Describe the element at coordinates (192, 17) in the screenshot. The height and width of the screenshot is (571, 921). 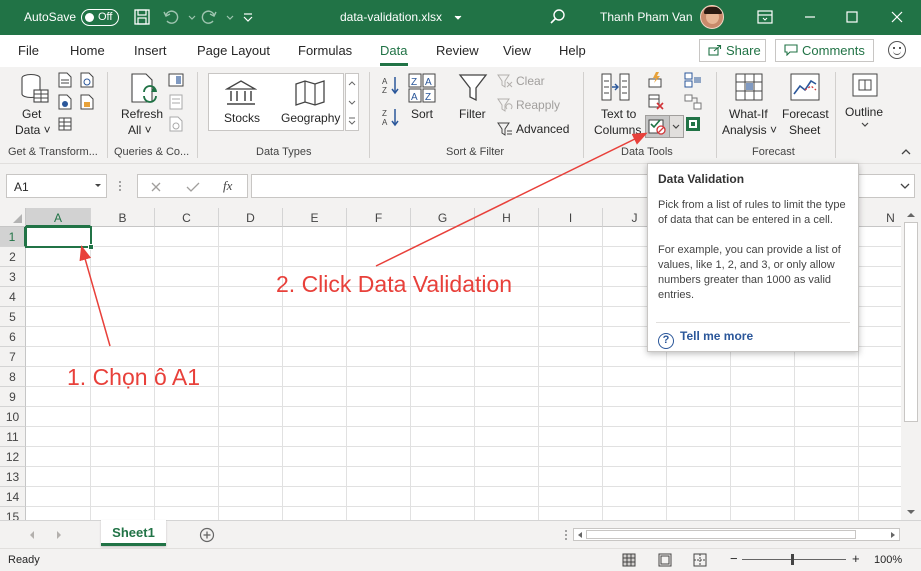
I see `undo-dropdown-icon` at that location.